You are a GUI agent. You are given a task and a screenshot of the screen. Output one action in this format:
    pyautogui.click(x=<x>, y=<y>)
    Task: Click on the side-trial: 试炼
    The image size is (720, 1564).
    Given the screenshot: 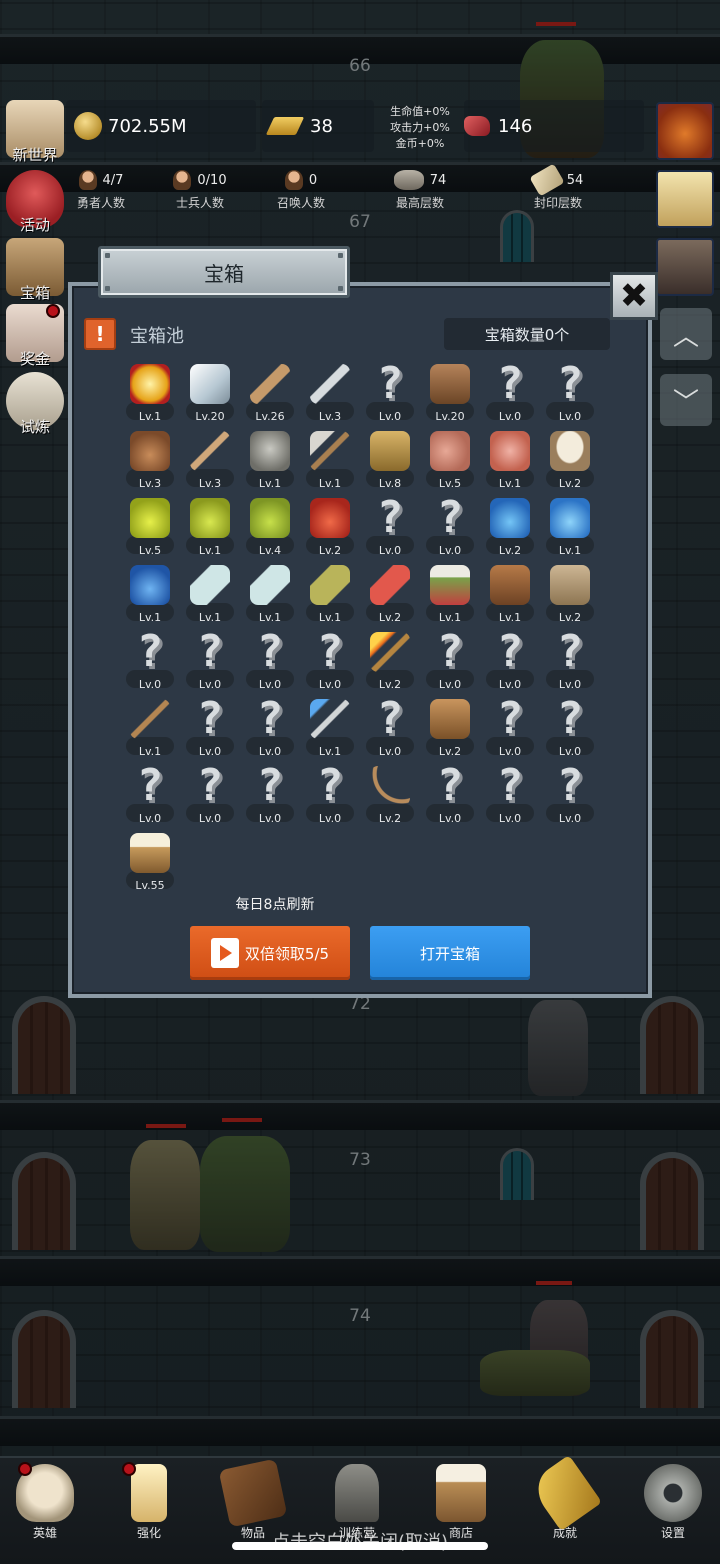 What is the action you would take?
    pyautogui.click(x=35, y=404)
    